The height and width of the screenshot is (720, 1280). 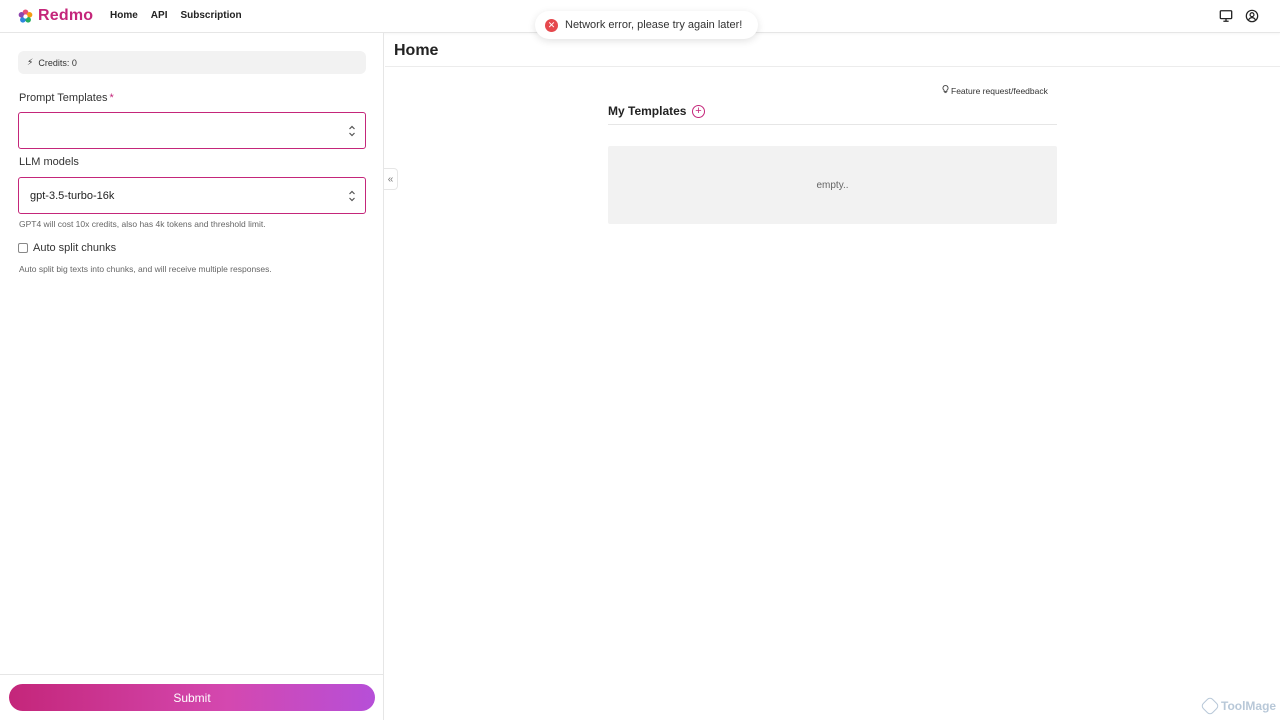 What do you see at coordinates (391, 179) in the screenshot?
I see `collapse-sidebar-icon: «` at bounding box center [391, 179].